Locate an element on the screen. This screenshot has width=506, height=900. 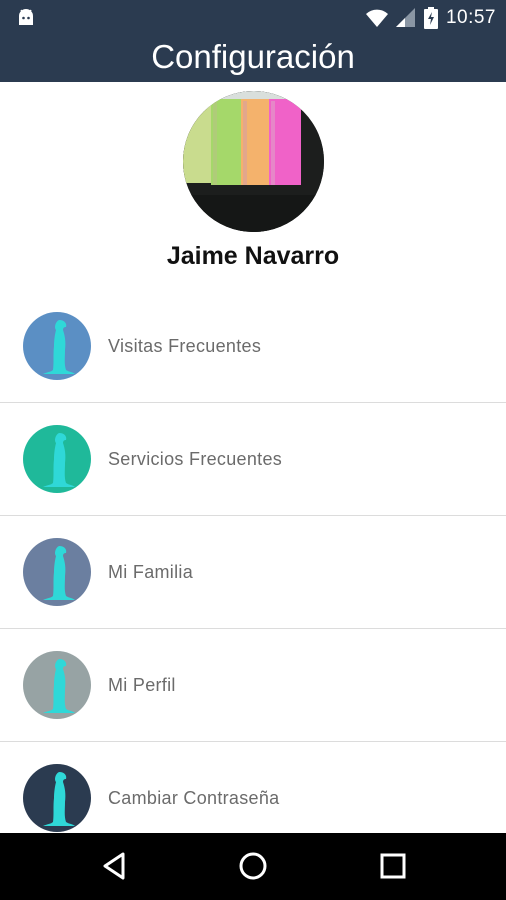
back-icon is located at coordinates (115, 866).